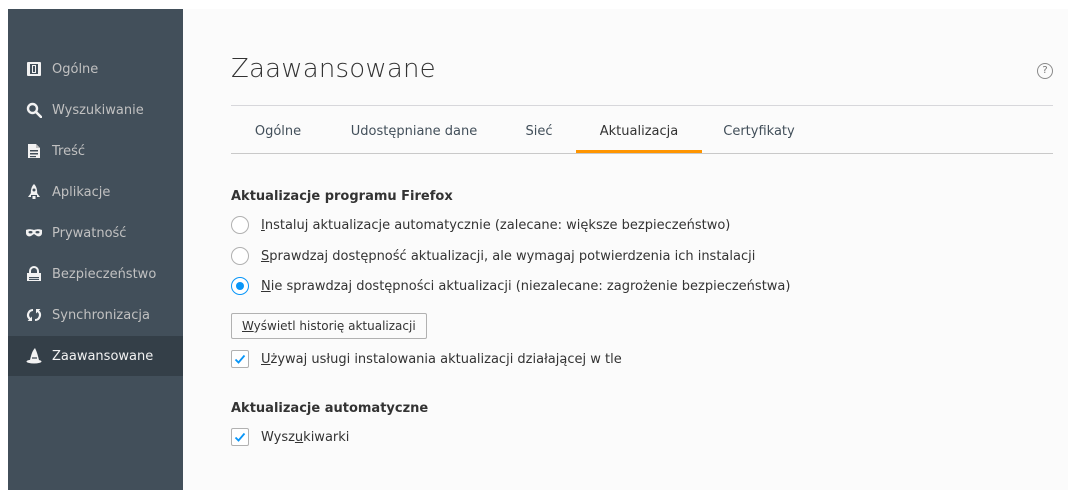 Image resolution: width=1076 pixels, height=490 pixels. I want to click on page-title: Zaawansowane, so click(333, 69).